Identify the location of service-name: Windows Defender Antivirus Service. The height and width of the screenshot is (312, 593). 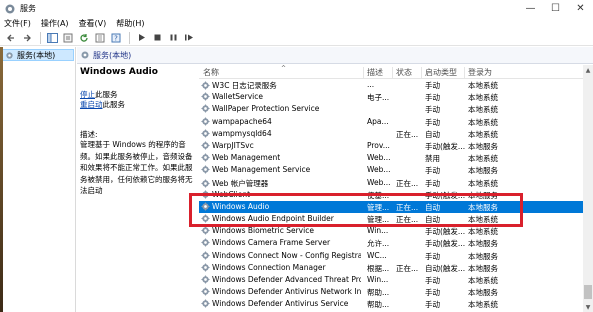
(280, 304).